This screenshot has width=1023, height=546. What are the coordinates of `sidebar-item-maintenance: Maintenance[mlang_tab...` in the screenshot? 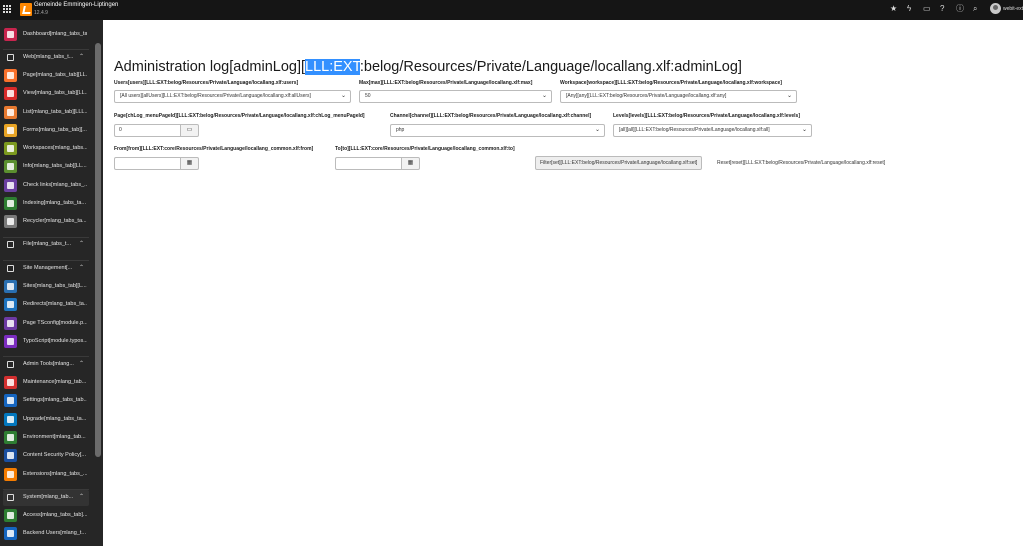 It's located at (46, 383).